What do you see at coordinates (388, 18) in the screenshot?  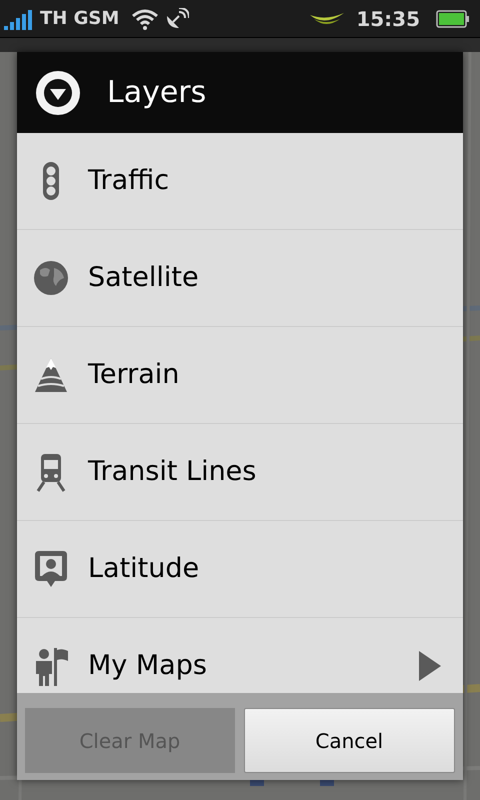 I see `clock-time: 15:35` at bounding box center [388, 18].